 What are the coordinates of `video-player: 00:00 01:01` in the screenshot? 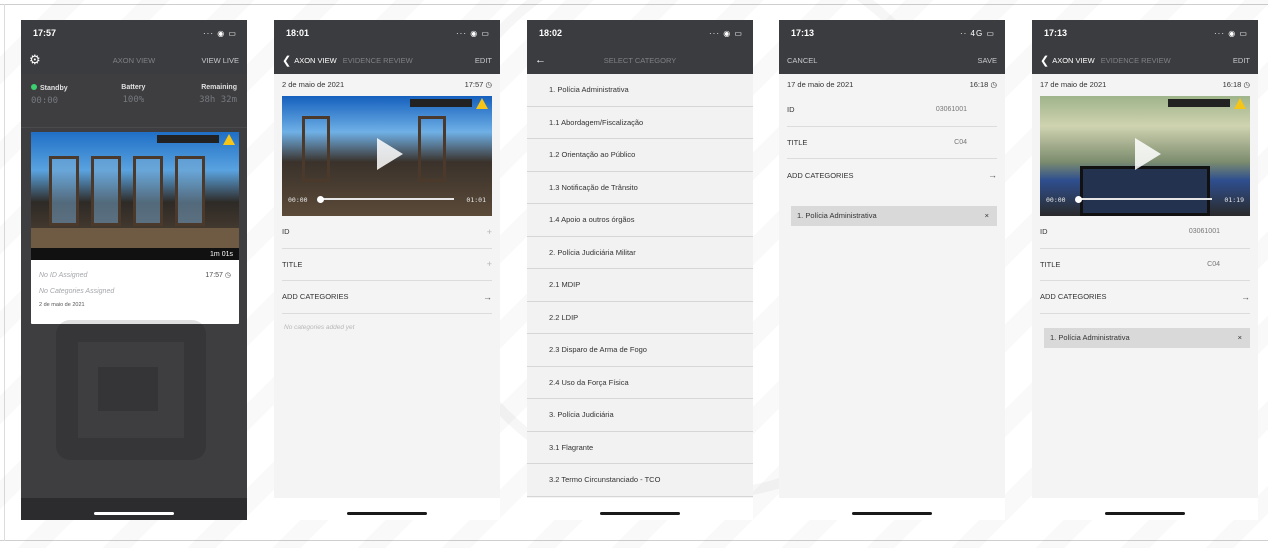 It's located at (387, 156).